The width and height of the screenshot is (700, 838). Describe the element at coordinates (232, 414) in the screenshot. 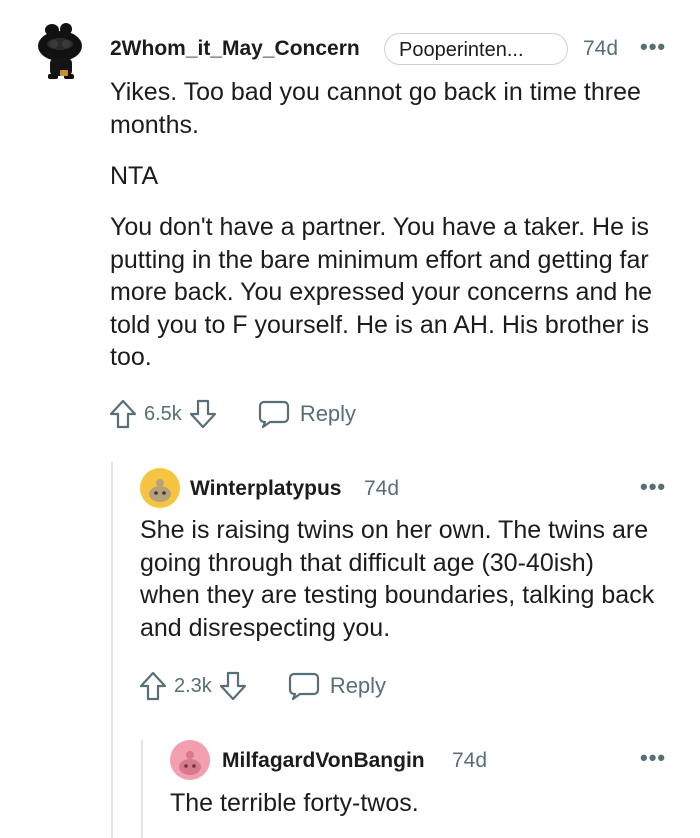

I see `comment-actions: 6.5k Reply` at that location.